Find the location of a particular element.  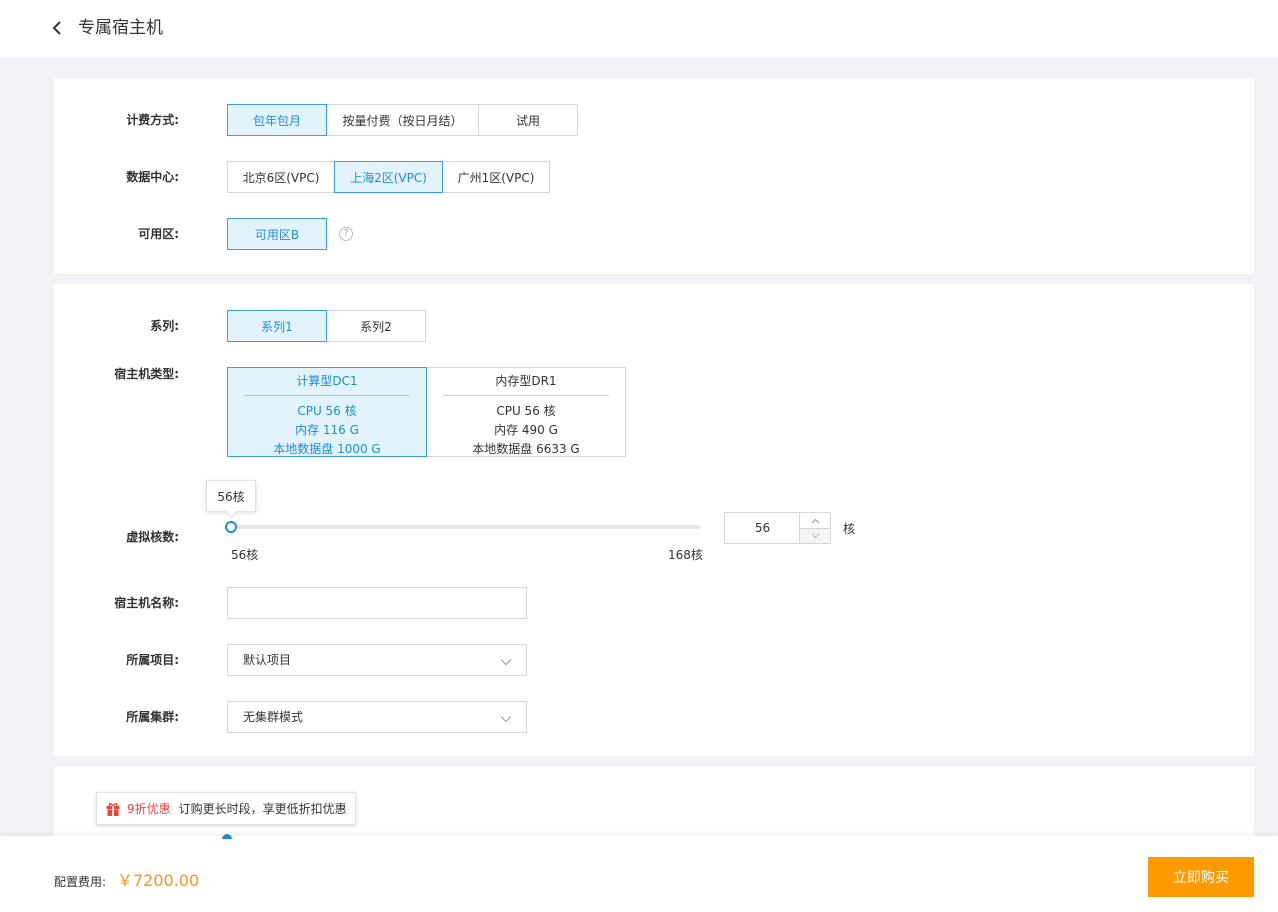

buy-now-button: 立即购买 is located at coordinates (1201, 877).